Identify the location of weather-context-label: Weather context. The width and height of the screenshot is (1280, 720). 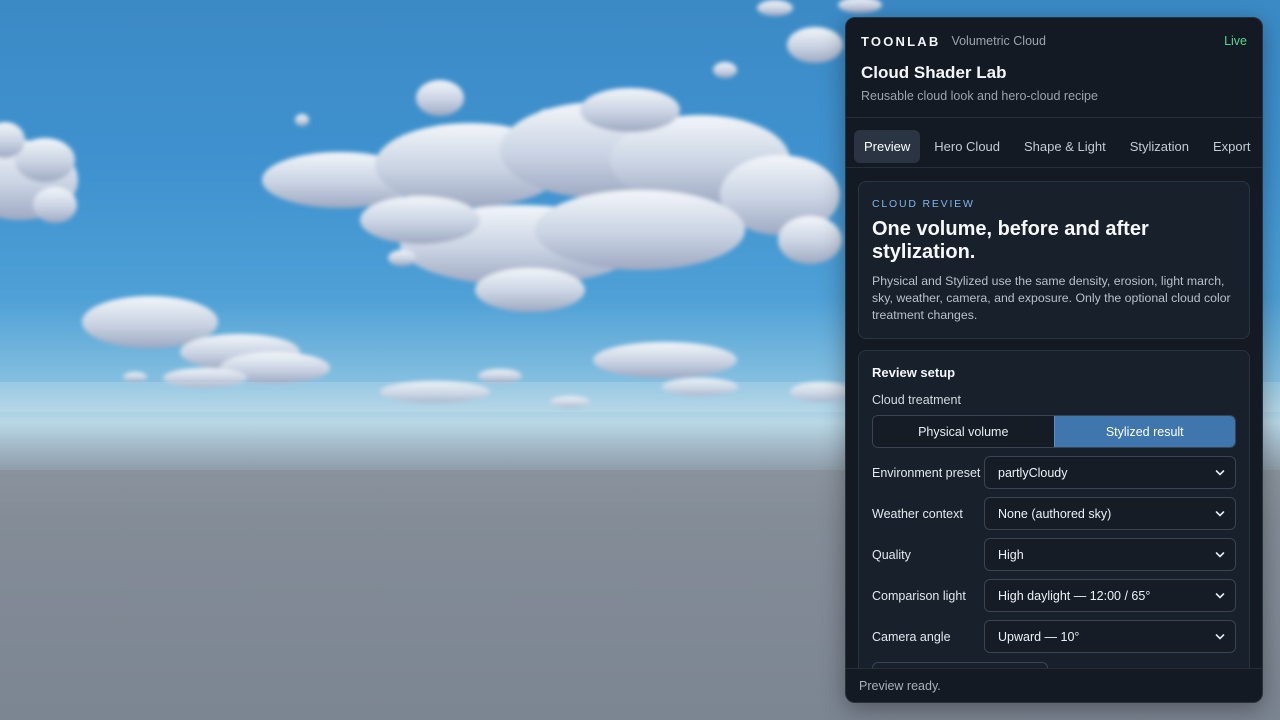
(917, 513).